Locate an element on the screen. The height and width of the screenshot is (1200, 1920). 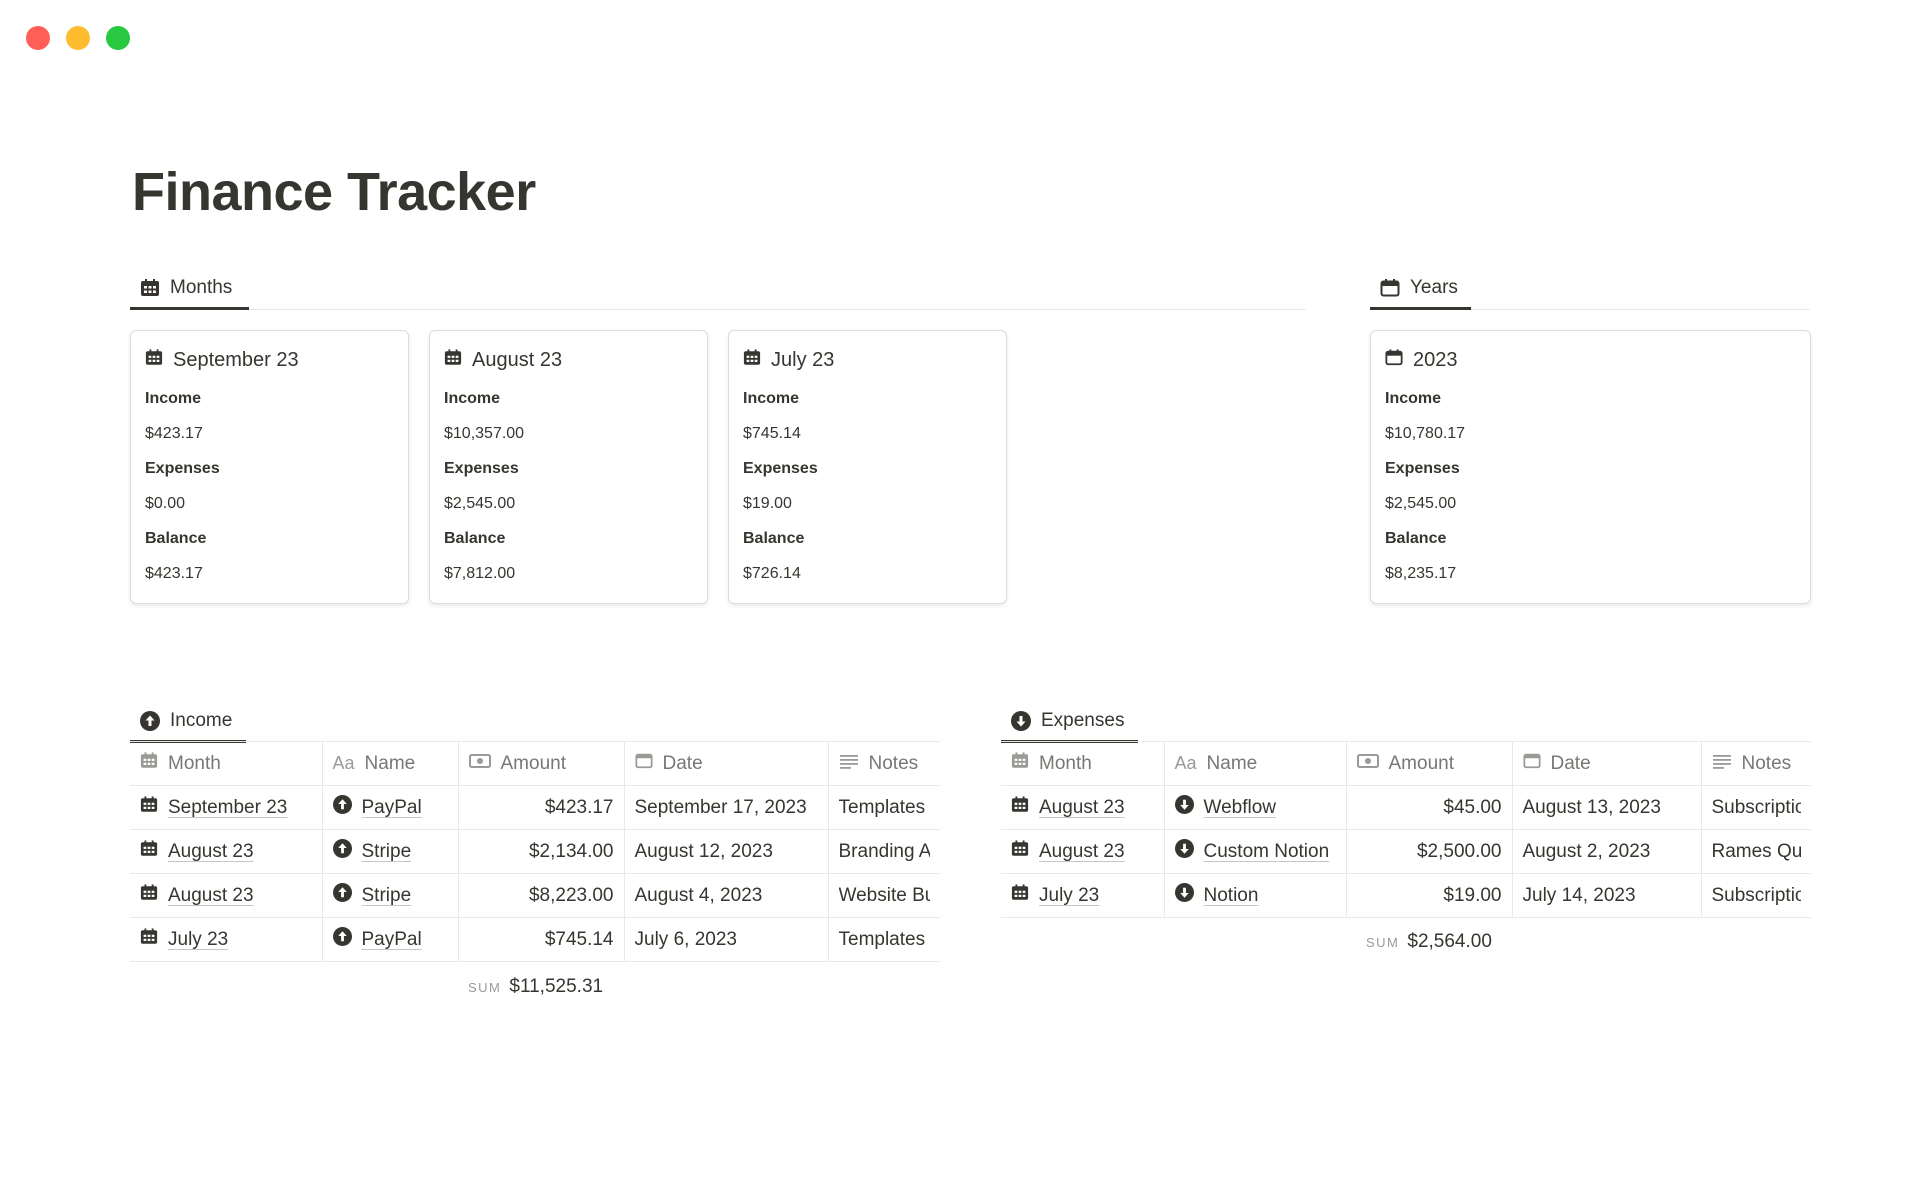
notes-cell: Branding Ar is located at coordinates (884, 851).